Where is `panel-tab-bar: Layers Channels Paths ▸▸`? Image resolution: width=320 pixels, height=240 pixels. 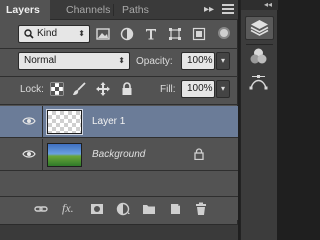
panel-tab-bar: Layers Channels Paths ▸▸ is located at coordinates (119, 10).